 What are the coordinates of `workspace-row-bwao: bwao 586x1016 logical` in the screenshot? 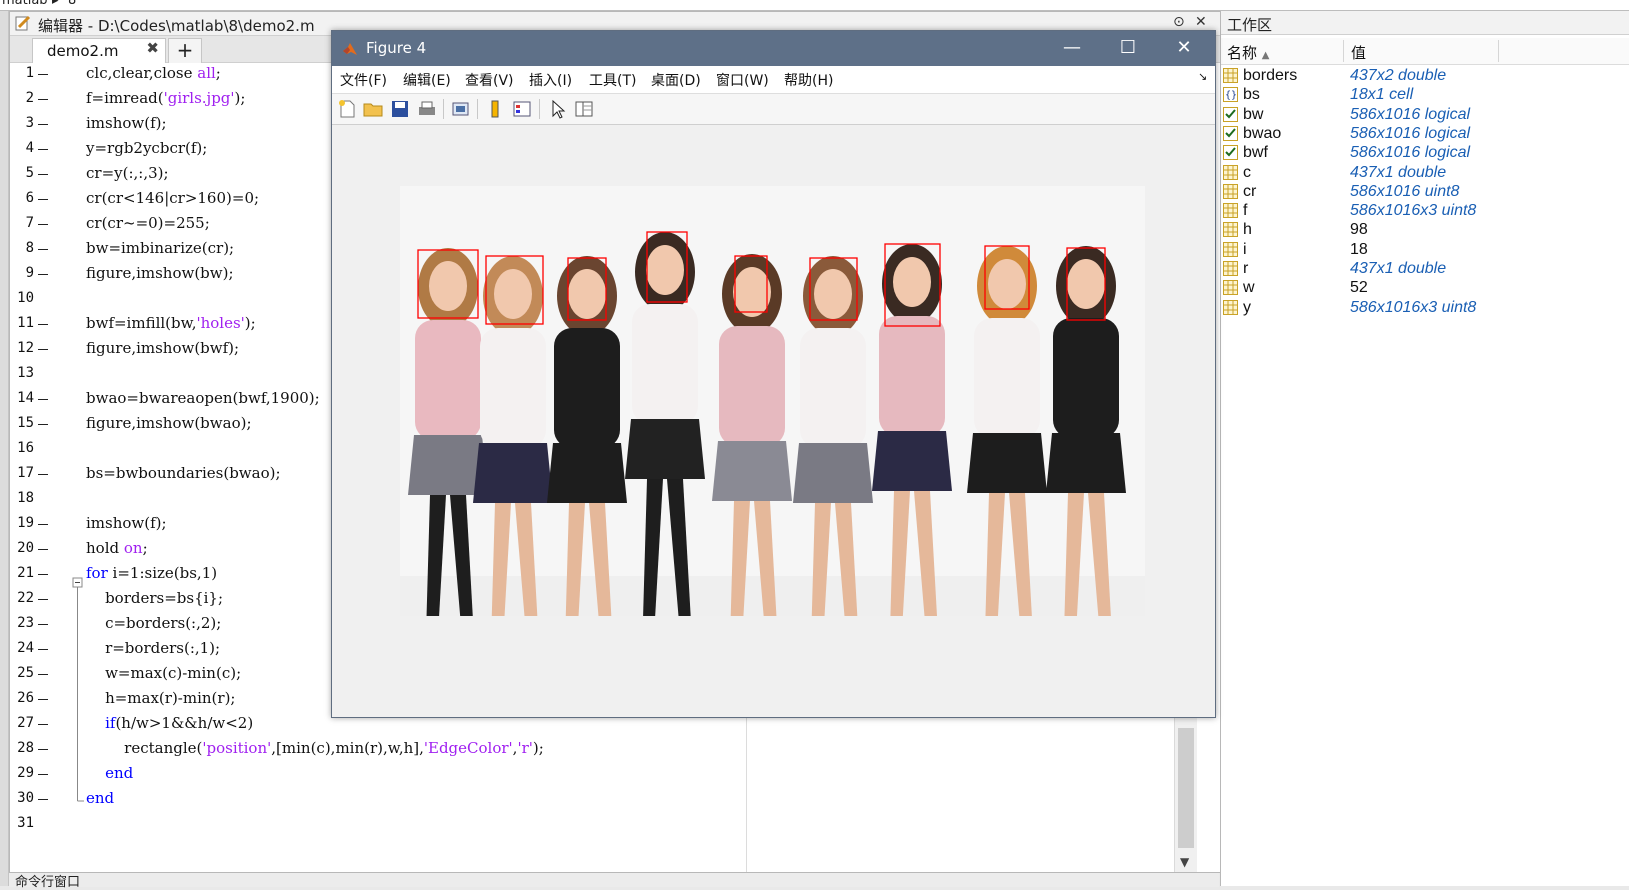 It's located at (1425, 134).